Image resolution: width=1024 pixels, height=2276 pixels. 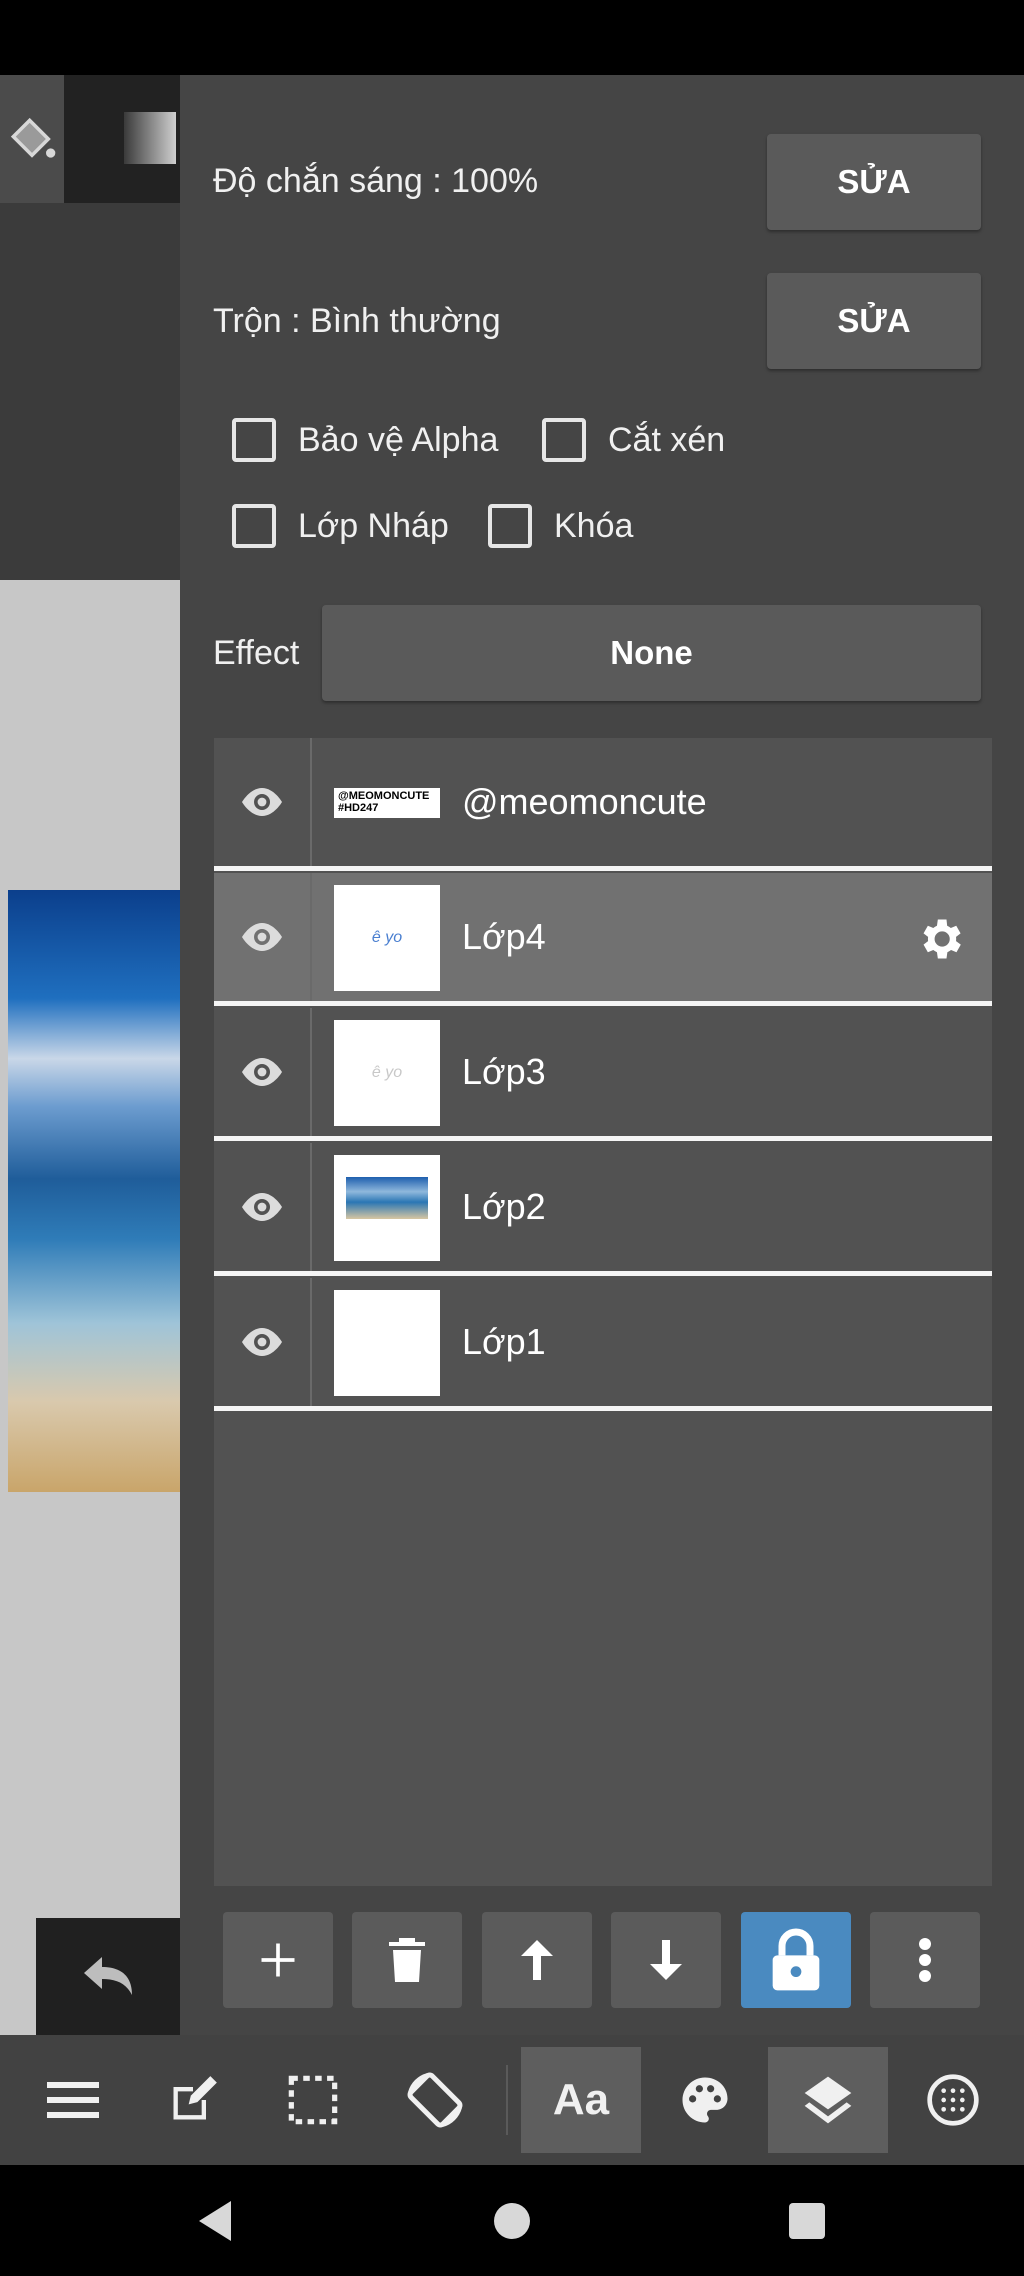 I want to click on layers-icon, so click(x=828, y=2100).